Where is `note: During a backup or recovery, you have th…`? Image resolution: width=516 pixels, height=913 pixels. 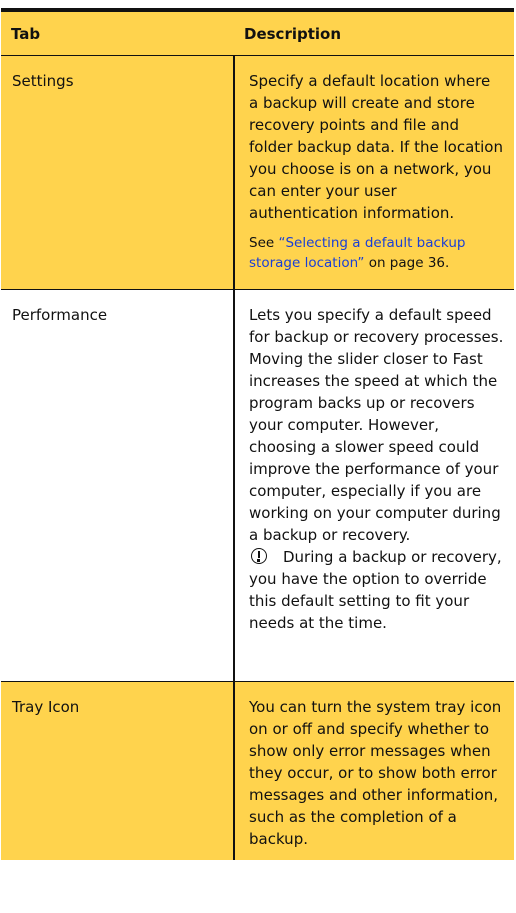 note: During a backup or recovery, you have th… is located at coordinates (376, 590).